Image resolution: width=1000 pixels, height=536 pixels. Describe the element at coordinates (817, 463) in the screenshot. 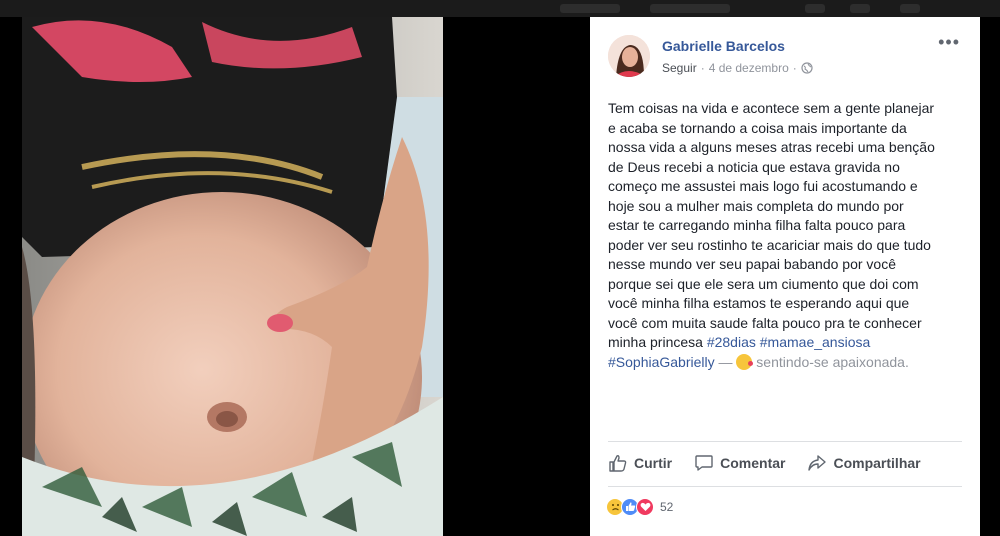

I see `share-icon` at that location.